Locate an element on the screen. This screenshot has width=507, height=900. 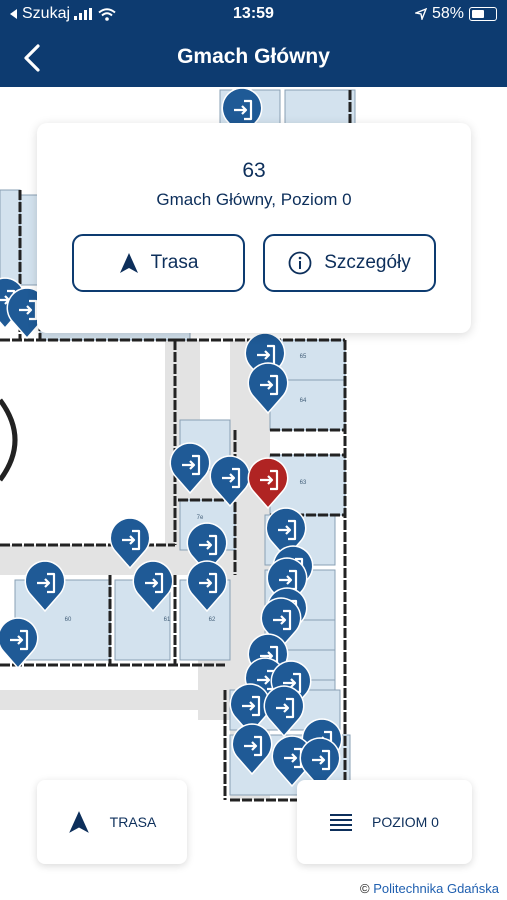
trasa-fab-label: TRASA is located at coordinates (133, 822).